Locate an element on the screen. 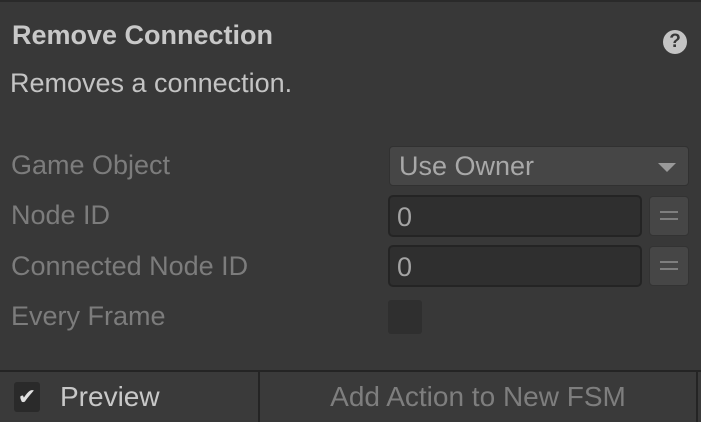 The height and width of the screenshot is (422, 701). add-action-to-new-fsm-button: Add Action to New FSM is located at coordinates (478, 396).